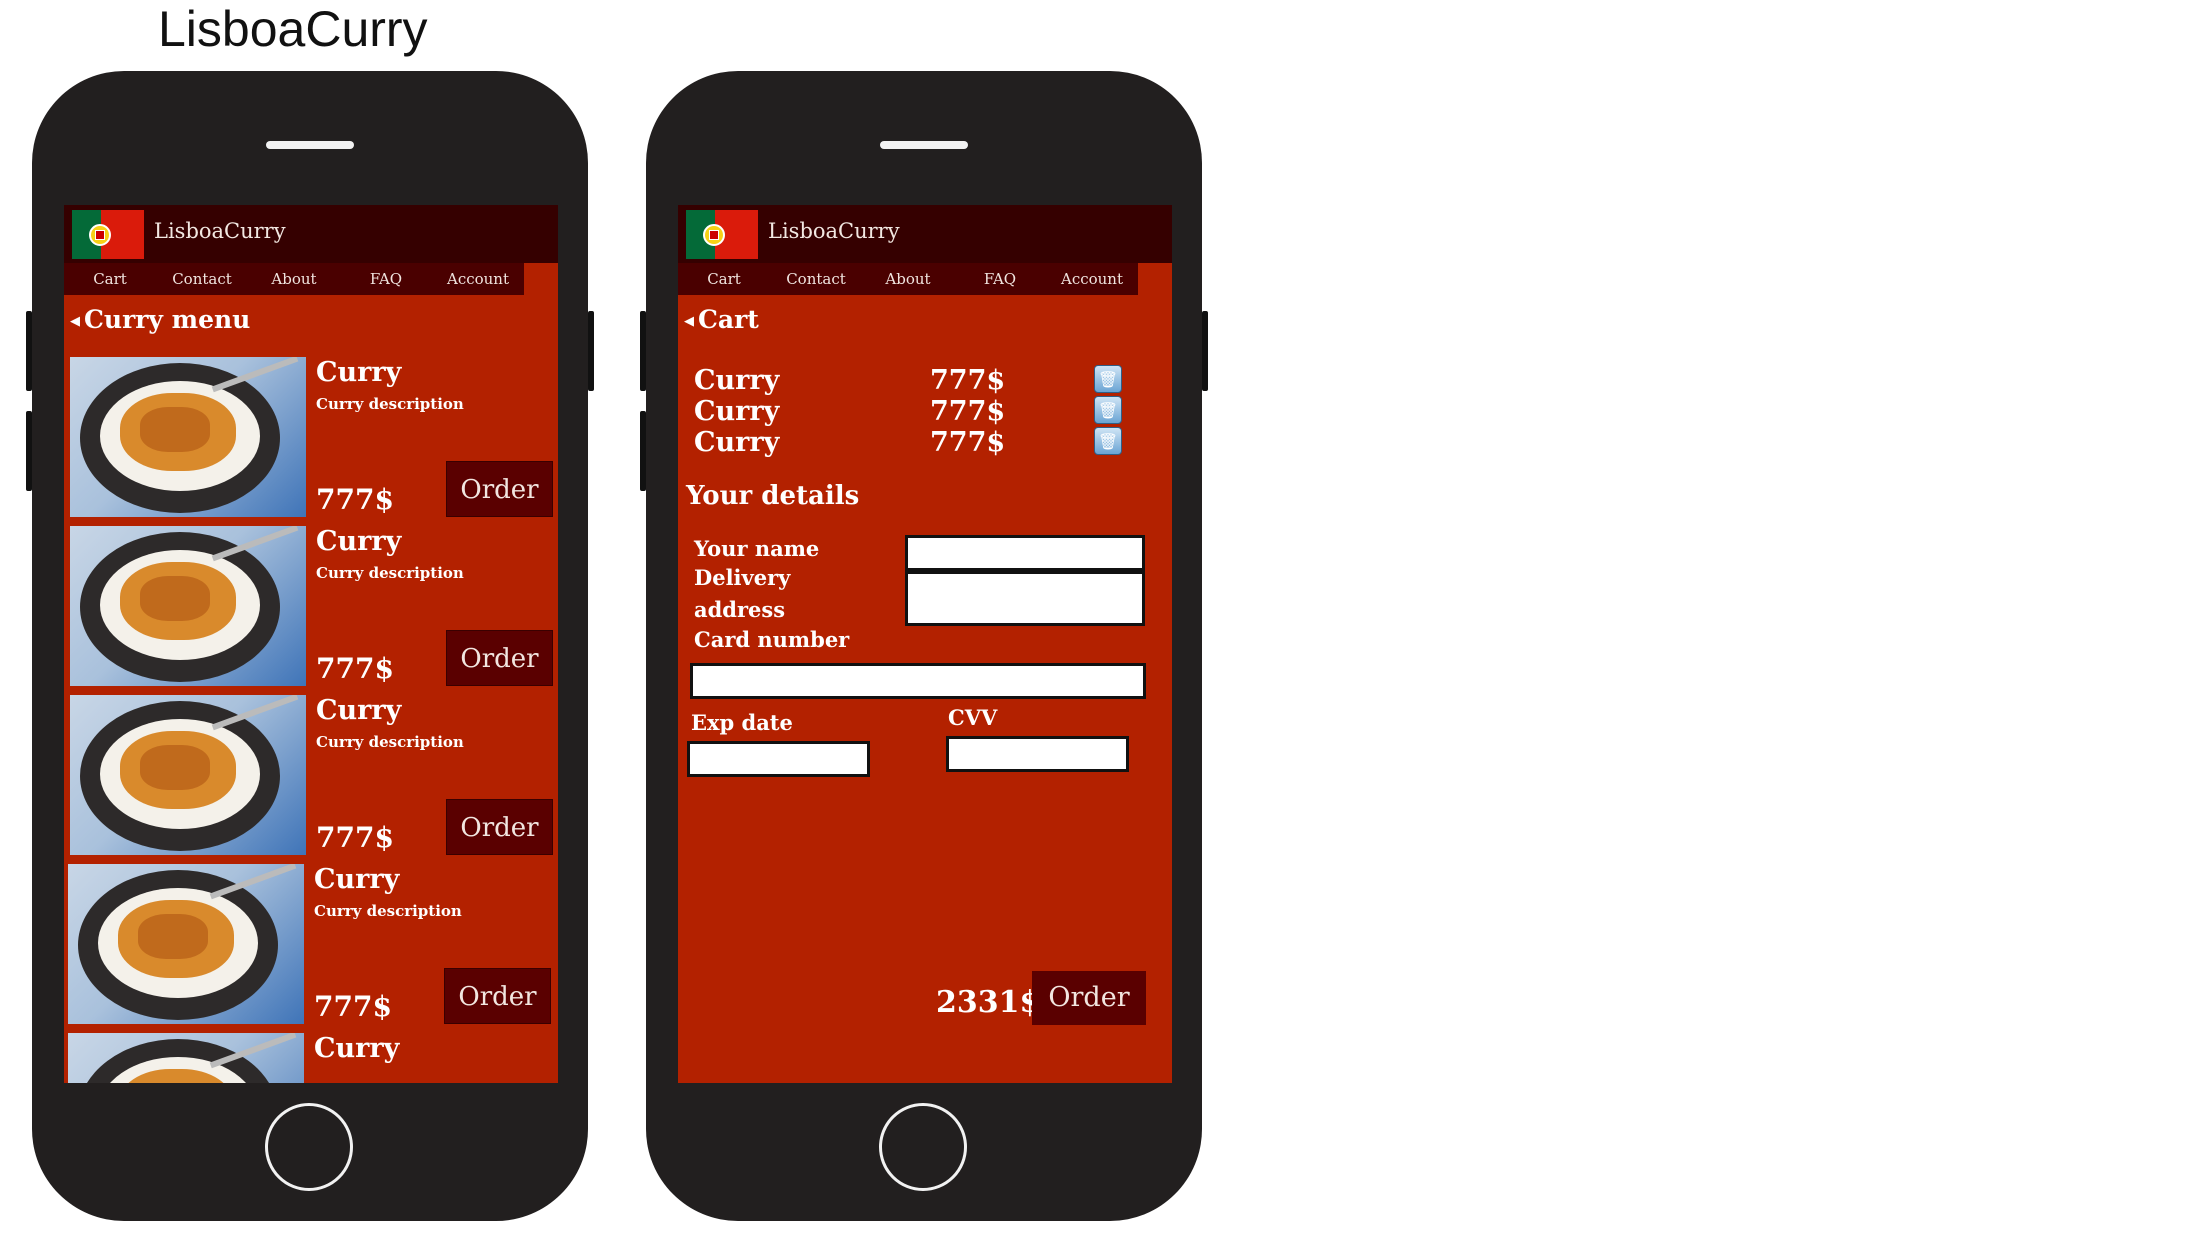 This screenshot has width=2199, height=1239. Describe the element at coordinates (293, 29) in the screenshot. I see `page-title: LisboaCurry` at that location.